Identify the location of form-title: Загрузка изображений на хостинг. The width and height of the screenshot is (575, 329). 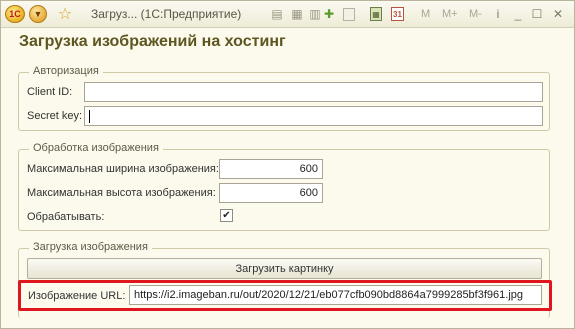
(152, 41).